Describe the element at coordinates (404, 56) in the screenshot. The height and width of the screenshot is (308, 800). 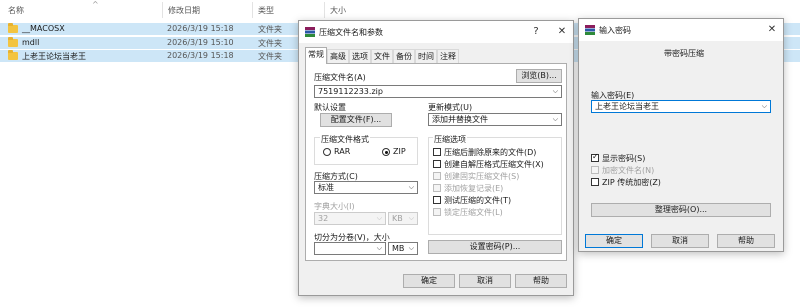
I see `tab-backup: 备份` at that location.